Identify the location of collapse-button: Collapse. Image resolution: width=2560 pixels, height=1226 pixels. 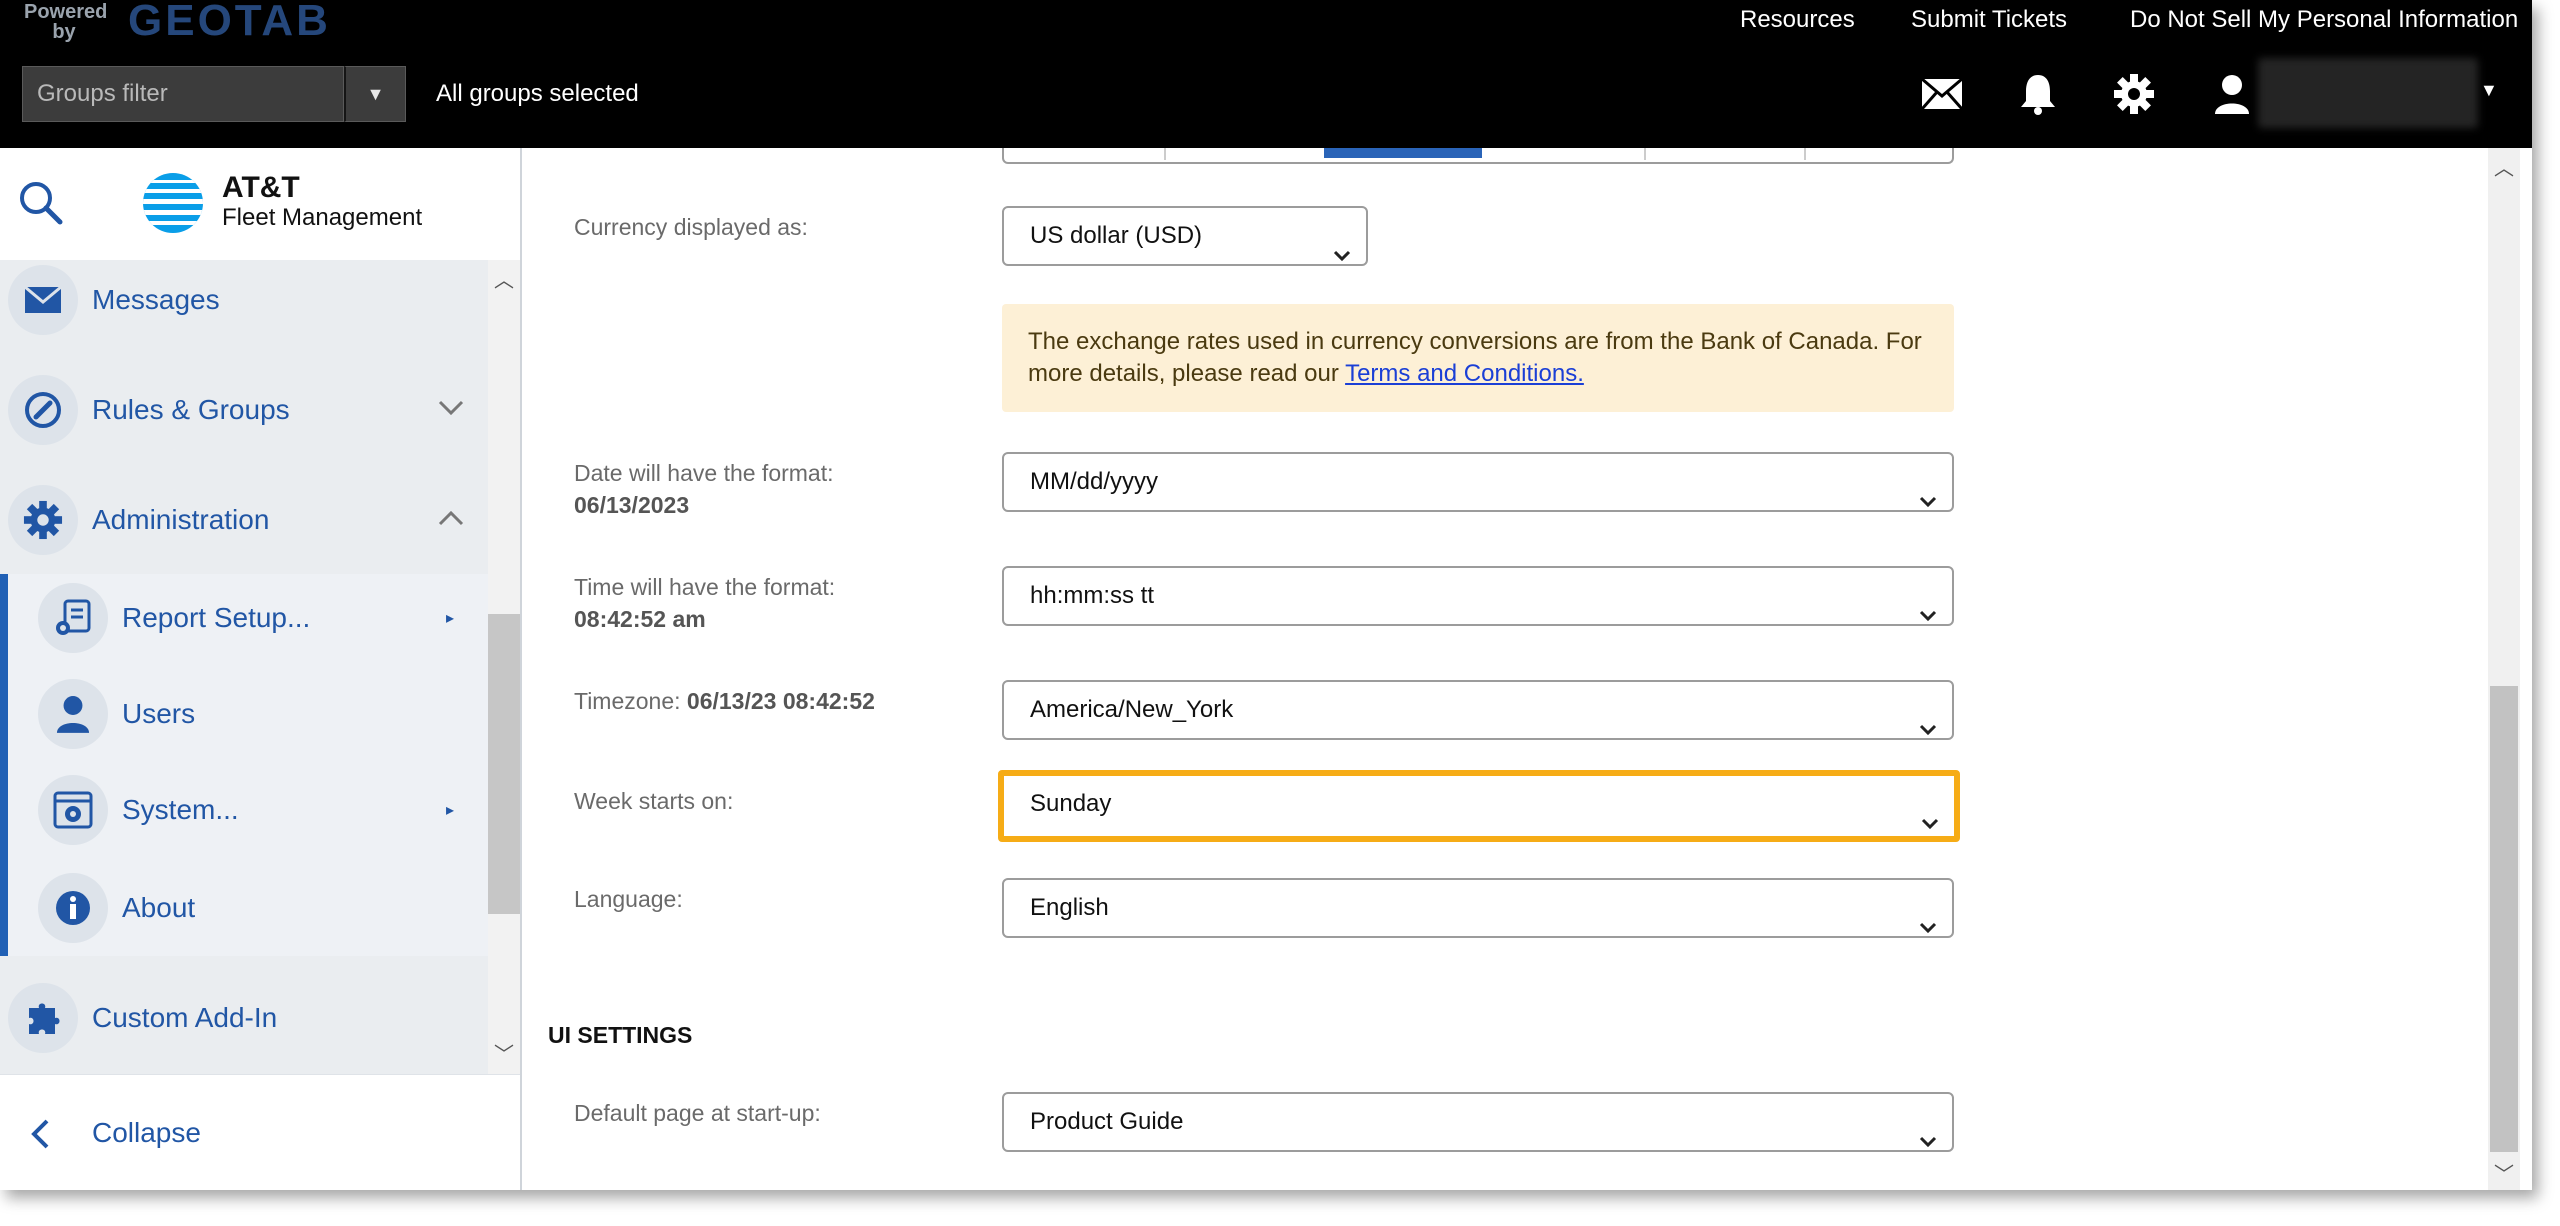
(260, 1132).